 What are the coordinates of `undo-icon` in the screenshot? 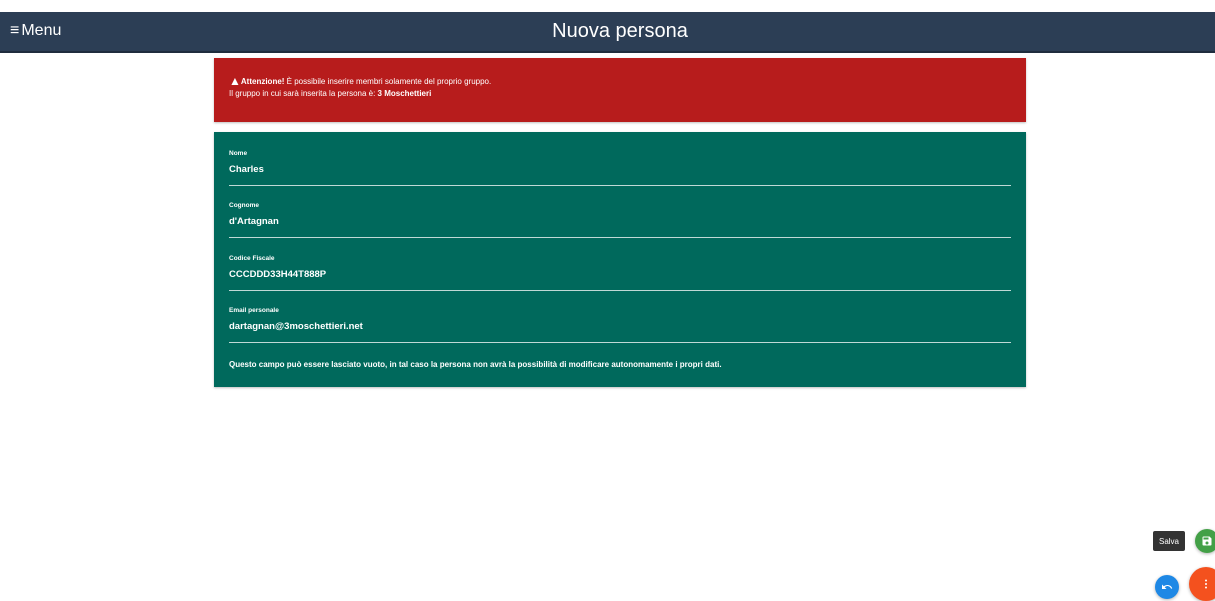 It's located at (1167, 586).